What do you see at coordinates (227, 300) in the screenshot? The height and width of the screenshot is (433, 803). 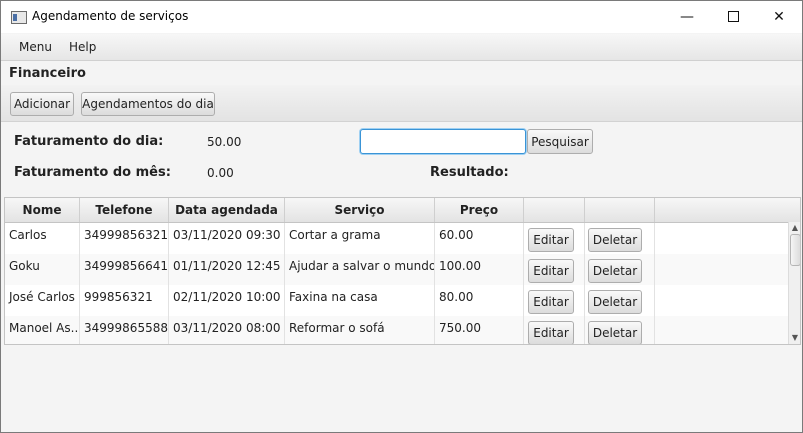 I see `cell-data: 02/11/2020 10:00` at bounding box center [227, 300].